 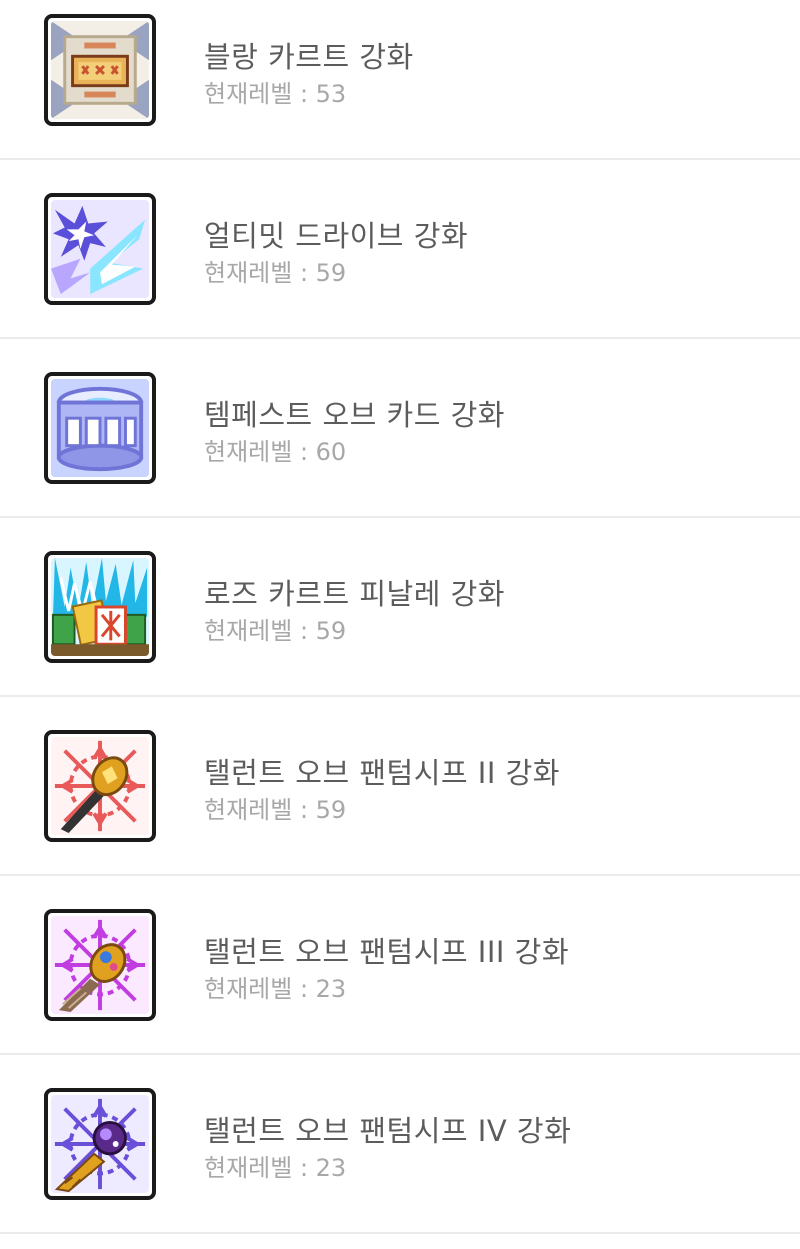 I want to click on tempest-of-card-icon, so click(x=100, y=428).